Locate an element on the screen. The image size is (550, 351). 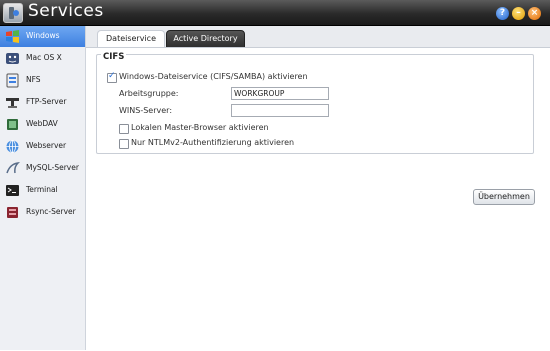
mac-icon is located at coordinates (12, 58).